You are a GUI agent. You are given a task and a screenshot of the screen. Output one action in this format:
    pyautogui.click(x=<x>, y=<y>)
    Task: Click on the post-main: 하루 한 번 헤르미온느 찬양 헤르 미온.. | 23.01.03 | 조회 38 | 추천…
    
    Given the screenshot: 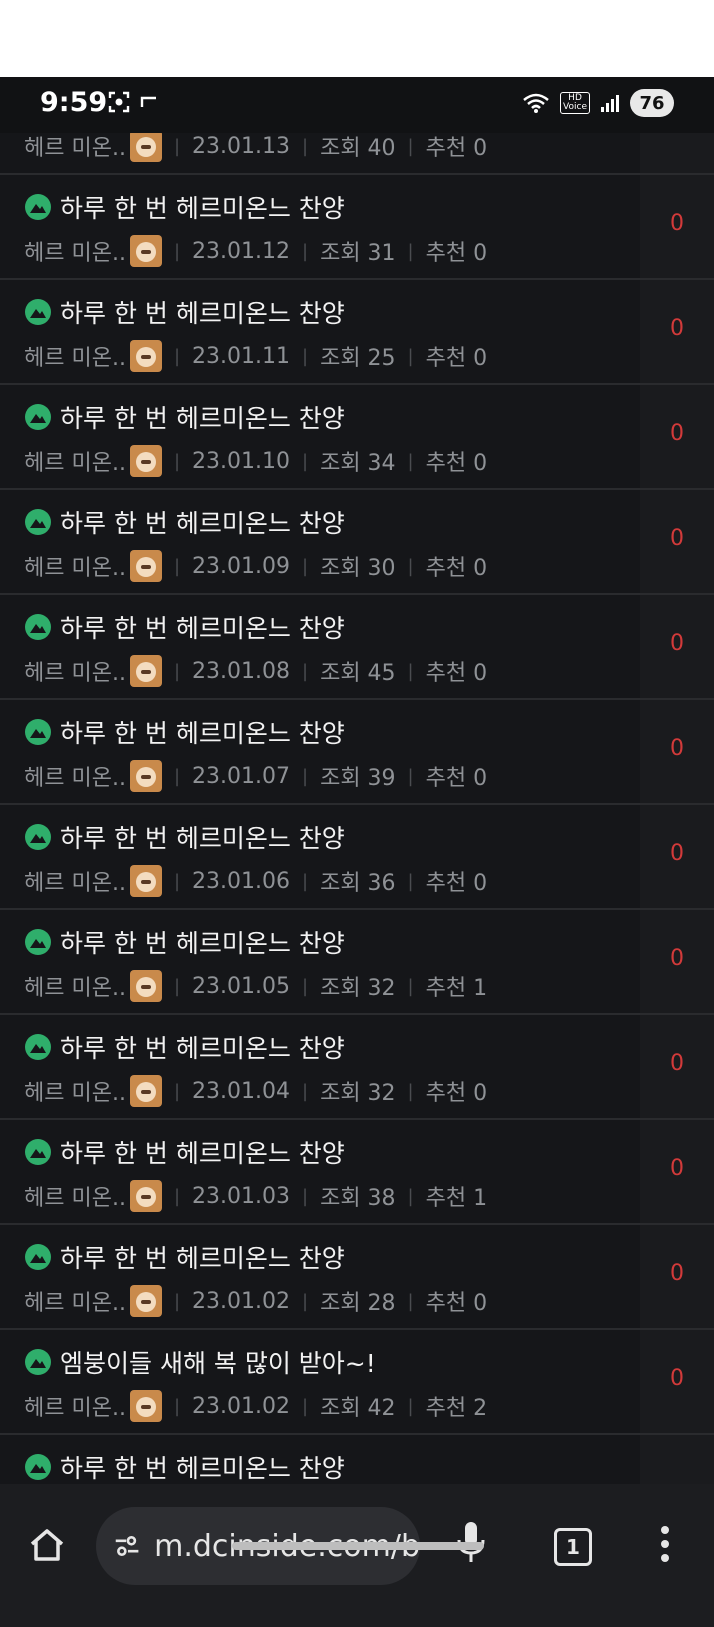 What is the action you would take?
    pyautogui.click(x=320, y=1171)
    